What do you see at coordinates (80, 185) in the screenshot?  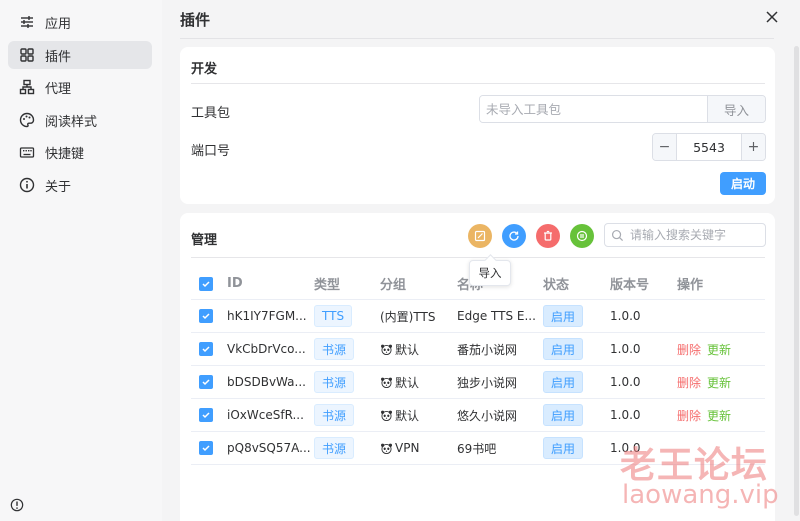 I see `sidebar-item-about: 关于` at bounding box center [80, 185].